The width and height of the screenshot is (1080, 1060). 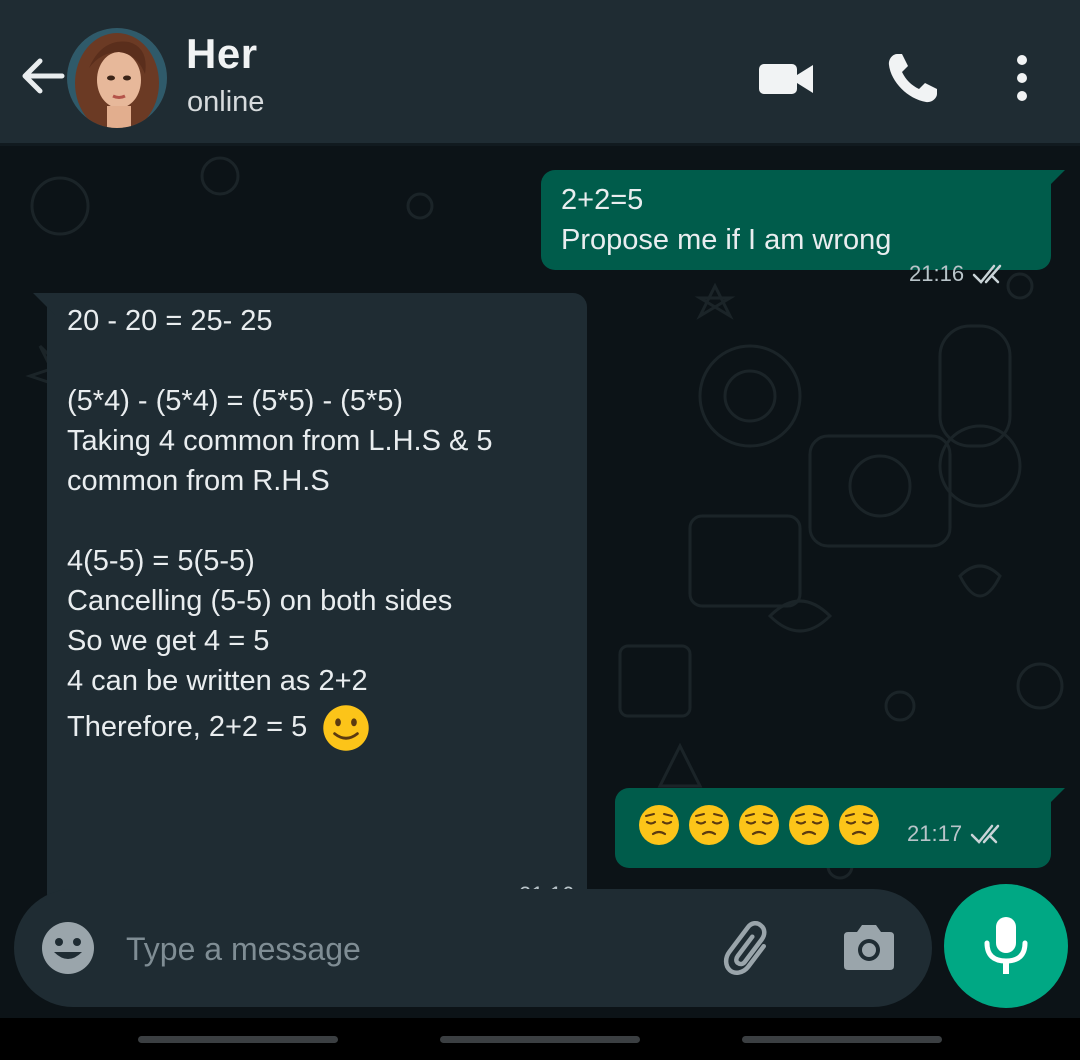 I want to click on message-line: Therefore, 2+2 = 5, so click(x=187, y=727).